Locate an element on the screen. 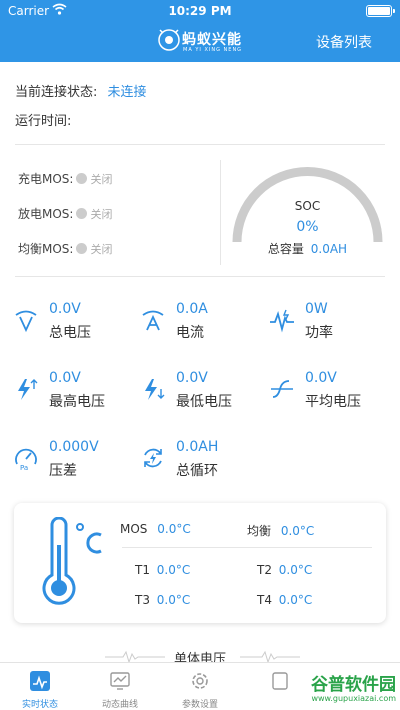  discharge-mos-indicator is located at coordinates (82, 213).